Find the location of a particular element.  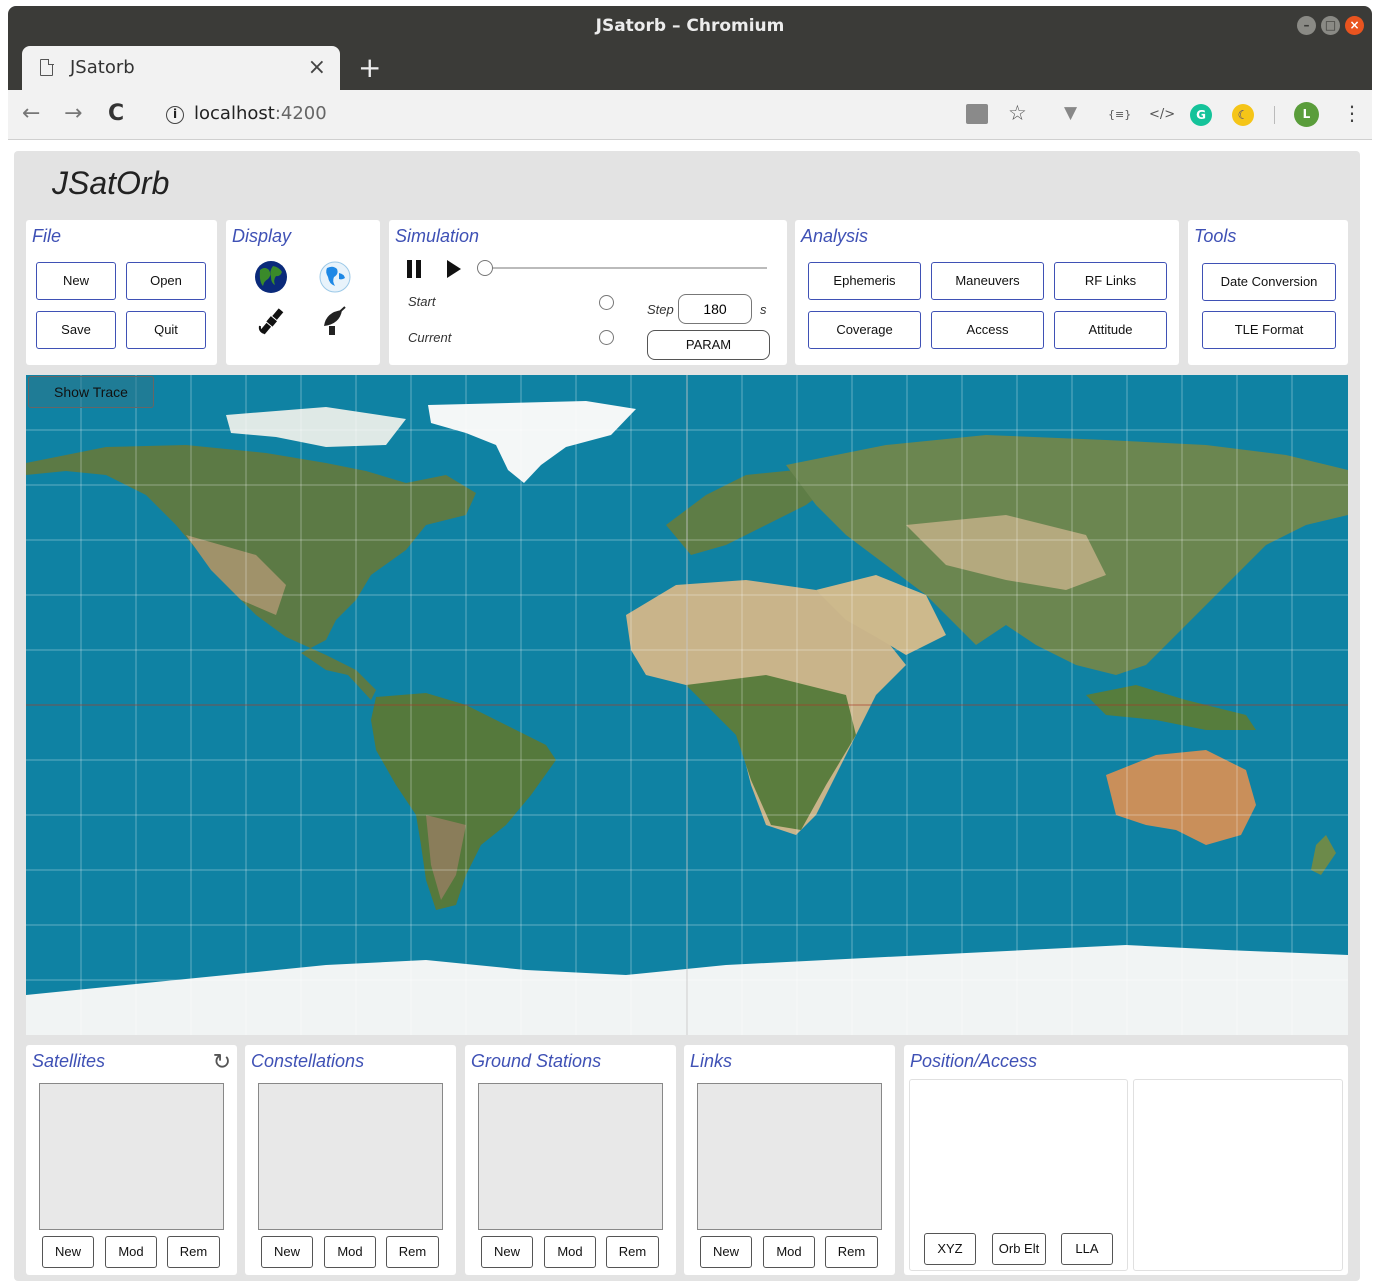

refresh-icon: ↻ is located at coordinates (222, 1062).